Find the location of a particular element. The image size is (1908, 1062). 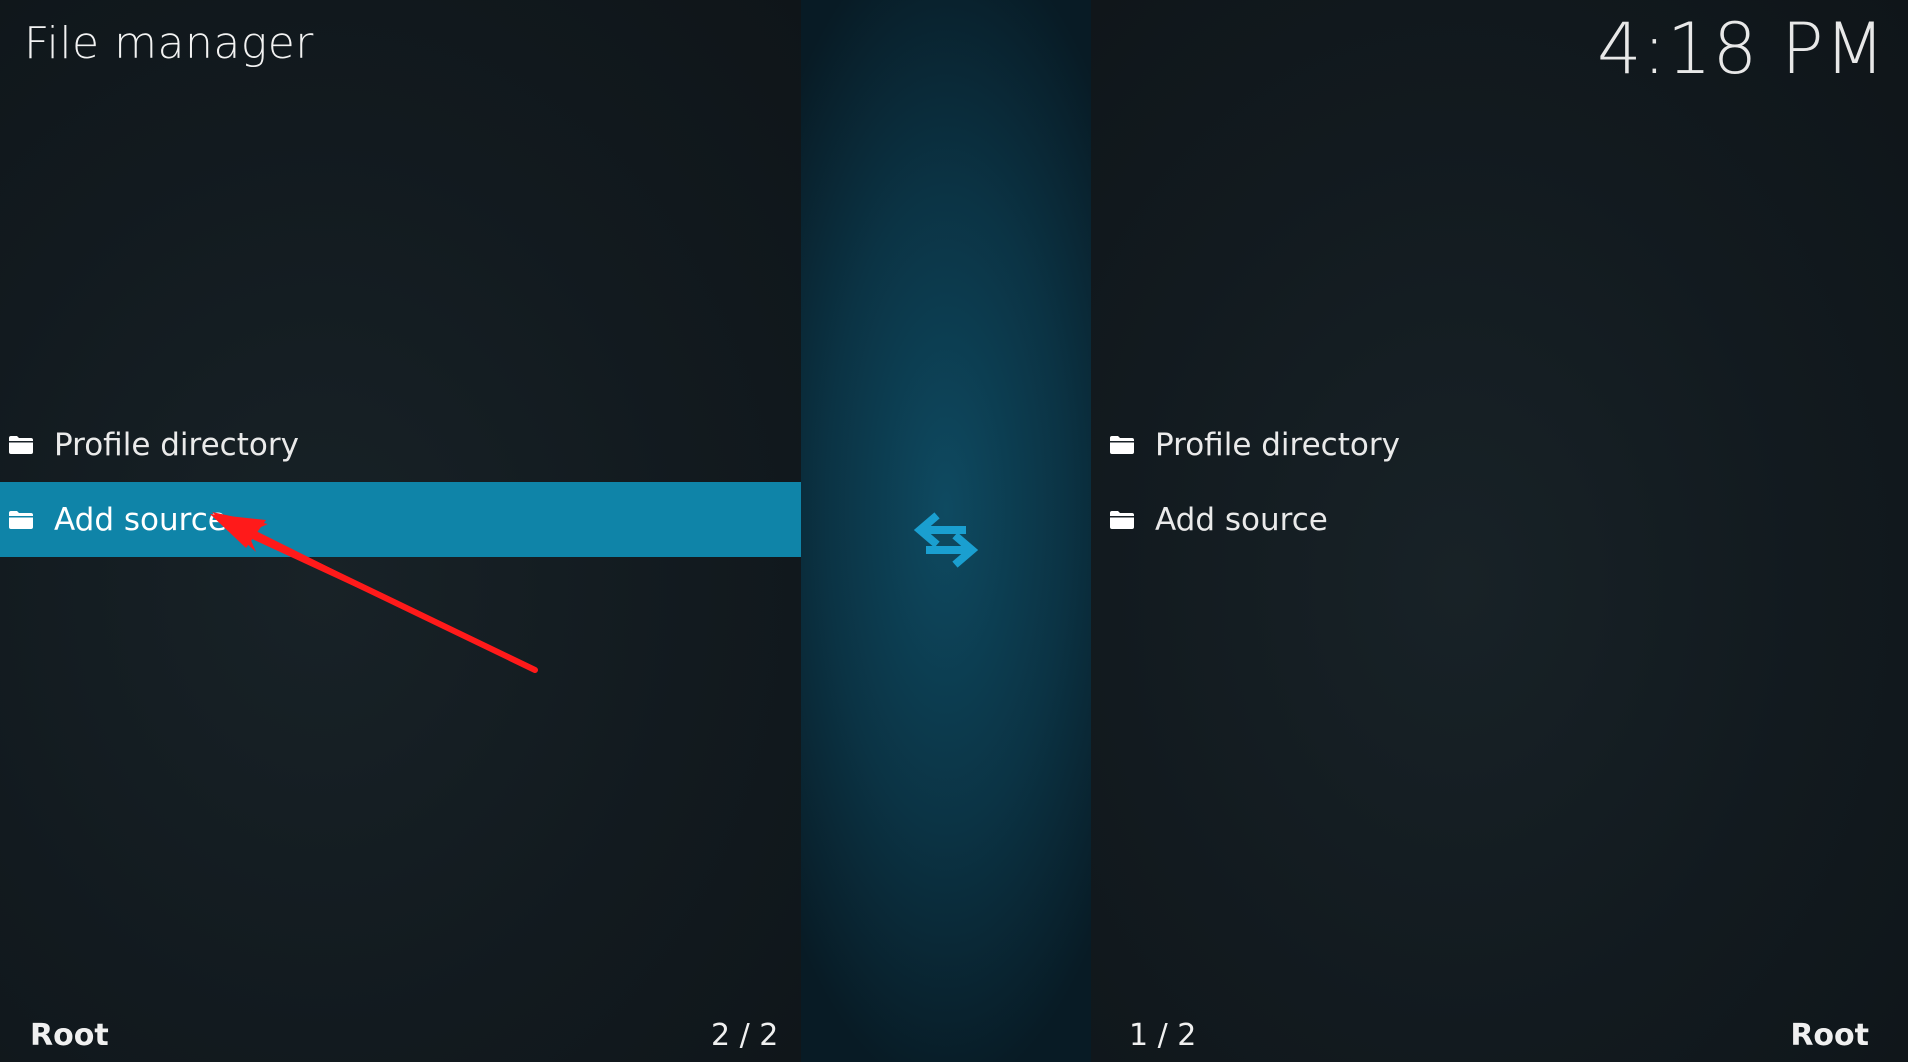

left-file-list: Profile directory Add source is located at coordinates (400, 482).